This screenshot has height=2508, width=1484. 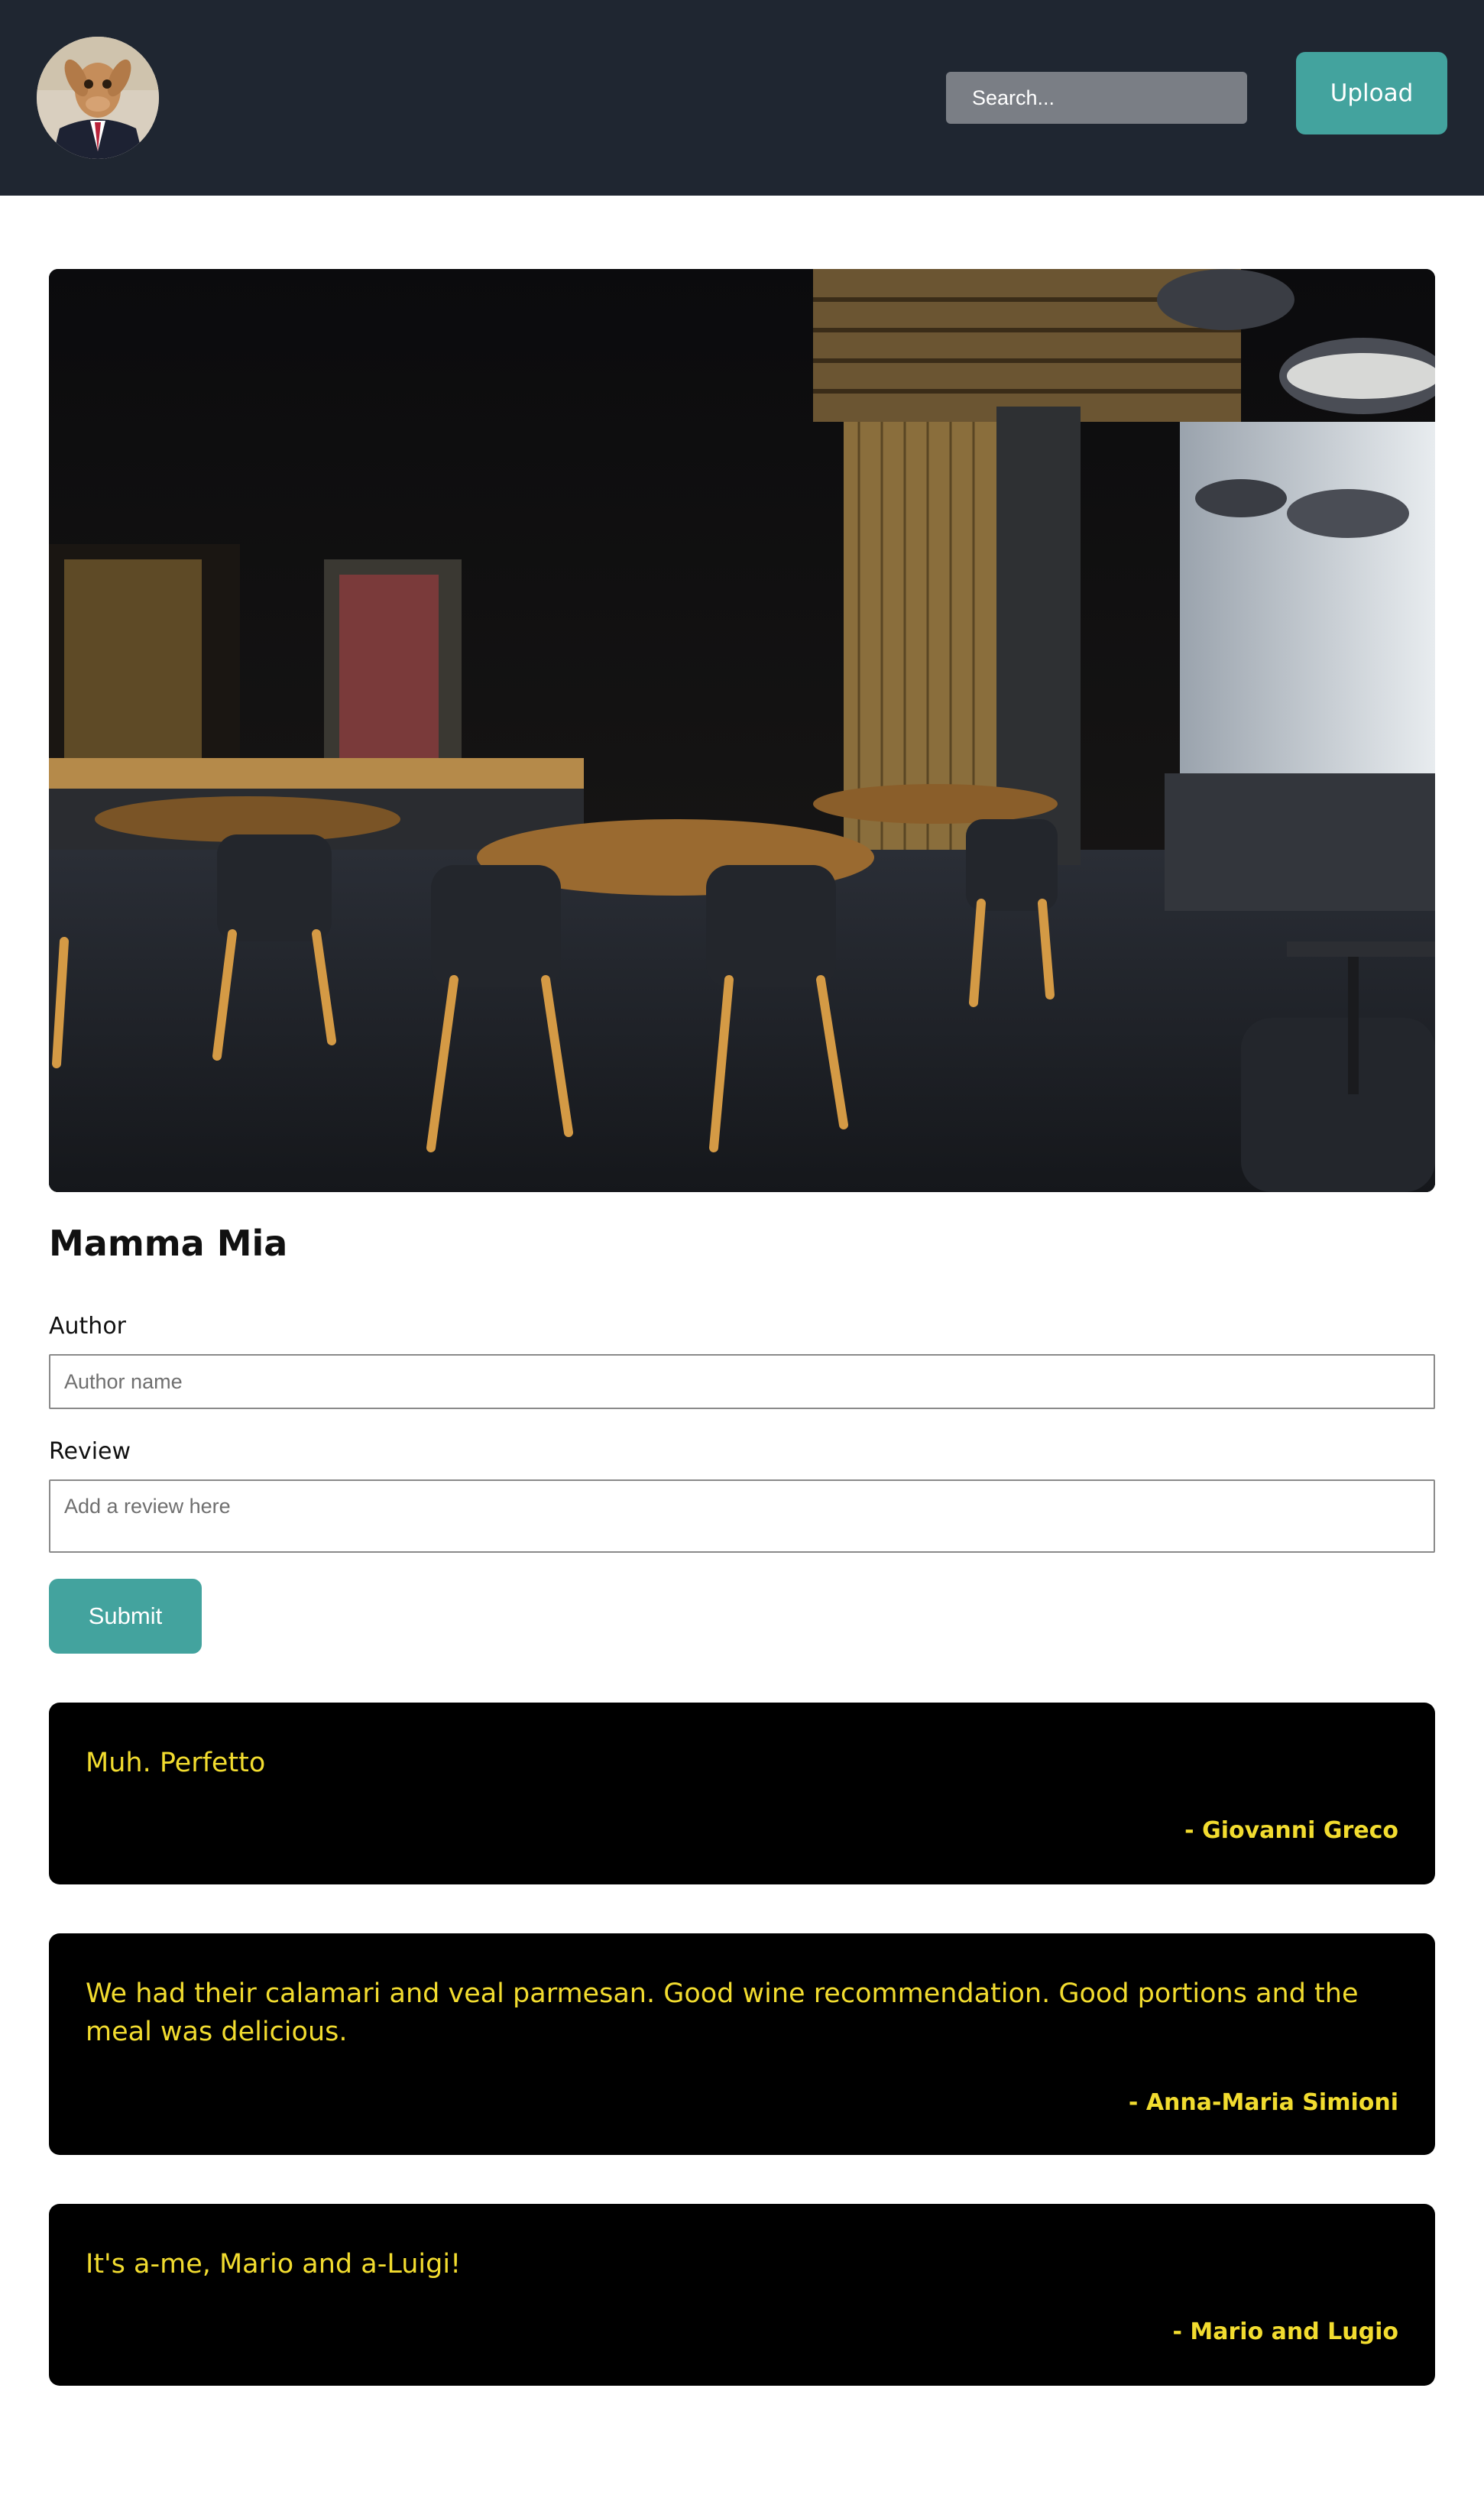 I want to click on review-card: Muh. Perfetto - Giovanni Greco, so click(x=742, y=1793).